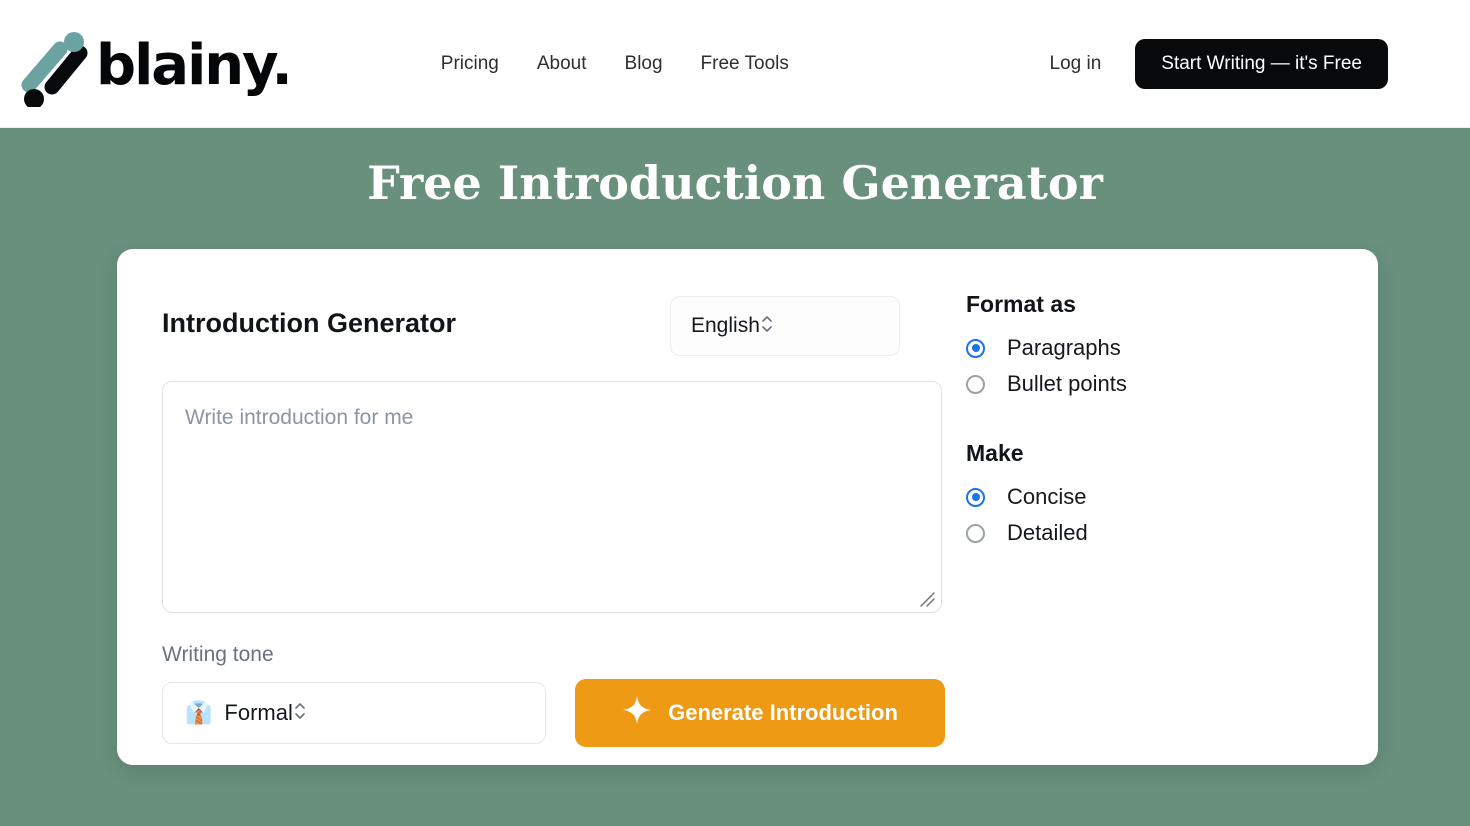 The width and height of the screenshot is (1470, 826). I want to click on radio-make-detailed: Detailed, so click(1046, 533).